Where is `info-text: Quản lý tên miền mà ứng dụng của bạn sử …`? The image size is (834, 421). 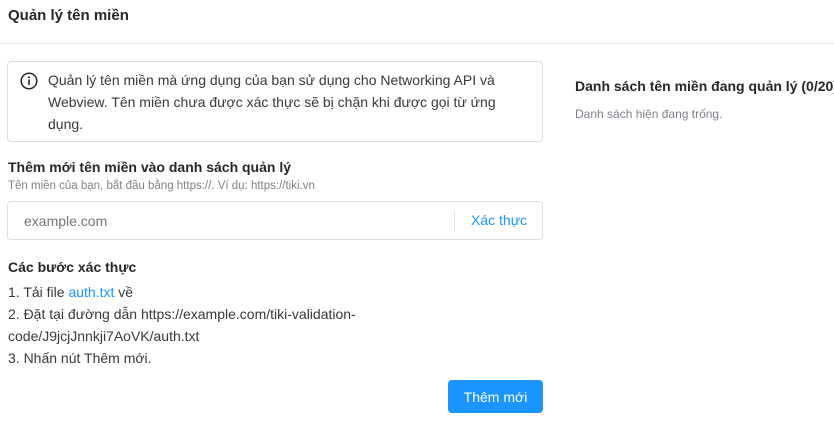
info-text: Quản lý tên miền mà ứng dụng của bạn sử … is located at coordinates (272, 102).